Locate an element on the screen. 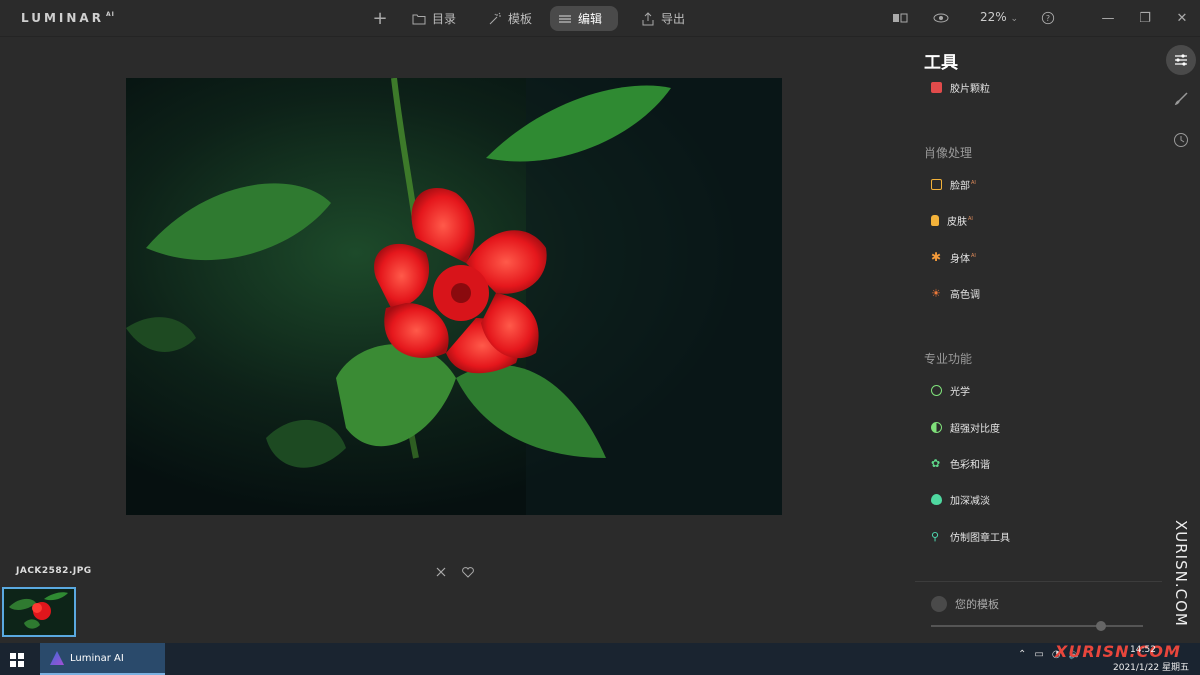 The width and height of the screenshot is (1200, 675). eye-icon is located at coordinates (941, 18).